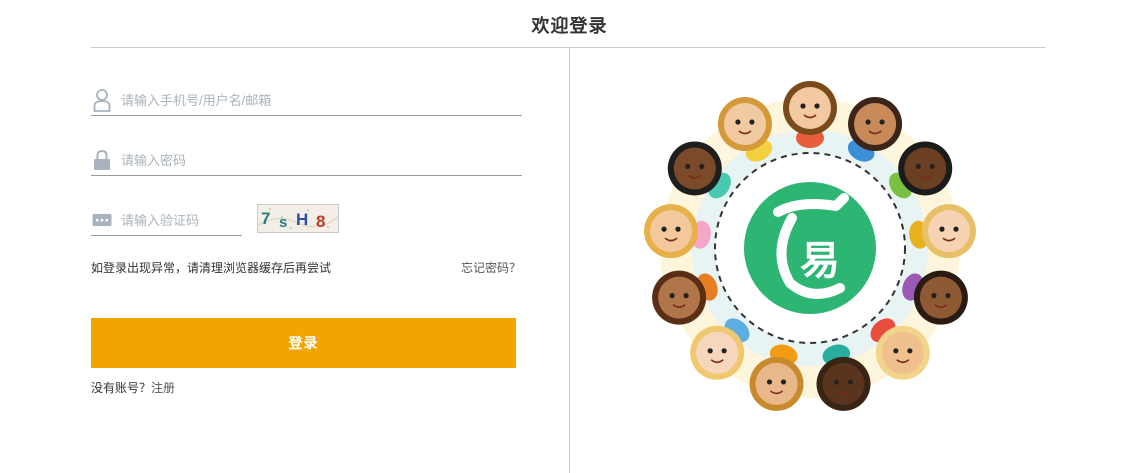 The width and height of the screenshot is (1139, 473). What do you see at coordinates (301, 160) in the screenshot?
I see `password-input` at bounding box center [301, 160].